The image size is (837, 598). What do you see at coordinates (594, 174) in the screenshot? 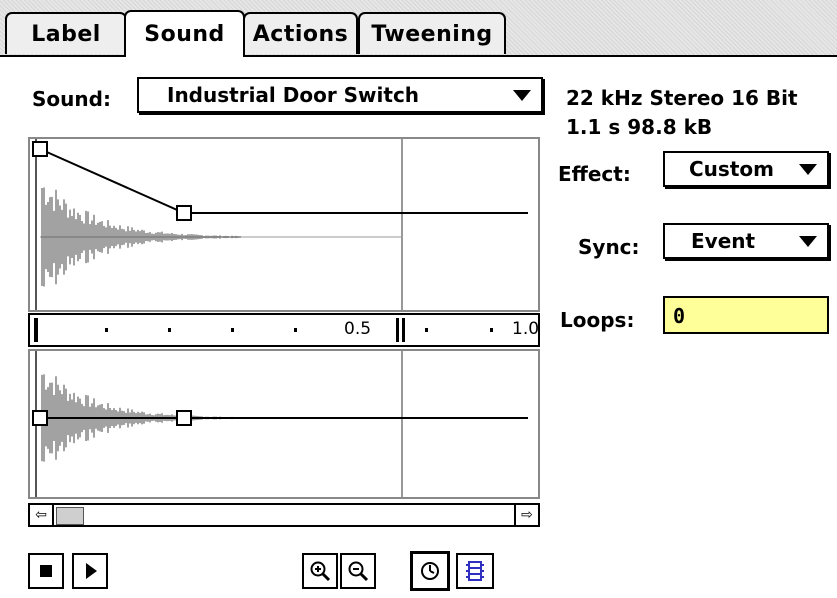
I see `effect-label: Effect:` at bounding box center [594, 174].